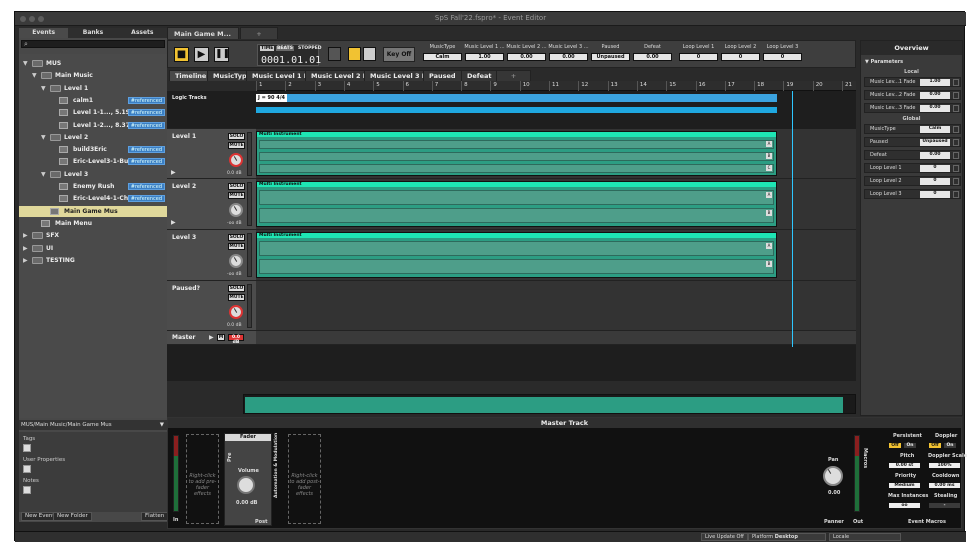  I want to click on tree-folder: ▶ SFX, so click(93, 235).